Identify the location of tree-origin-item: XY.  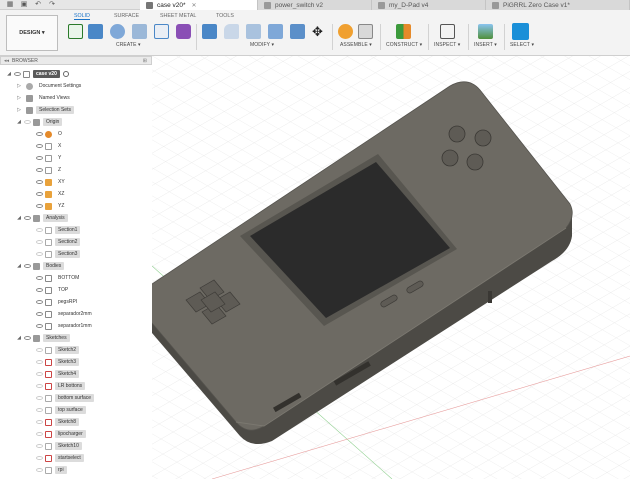
(51, 182).